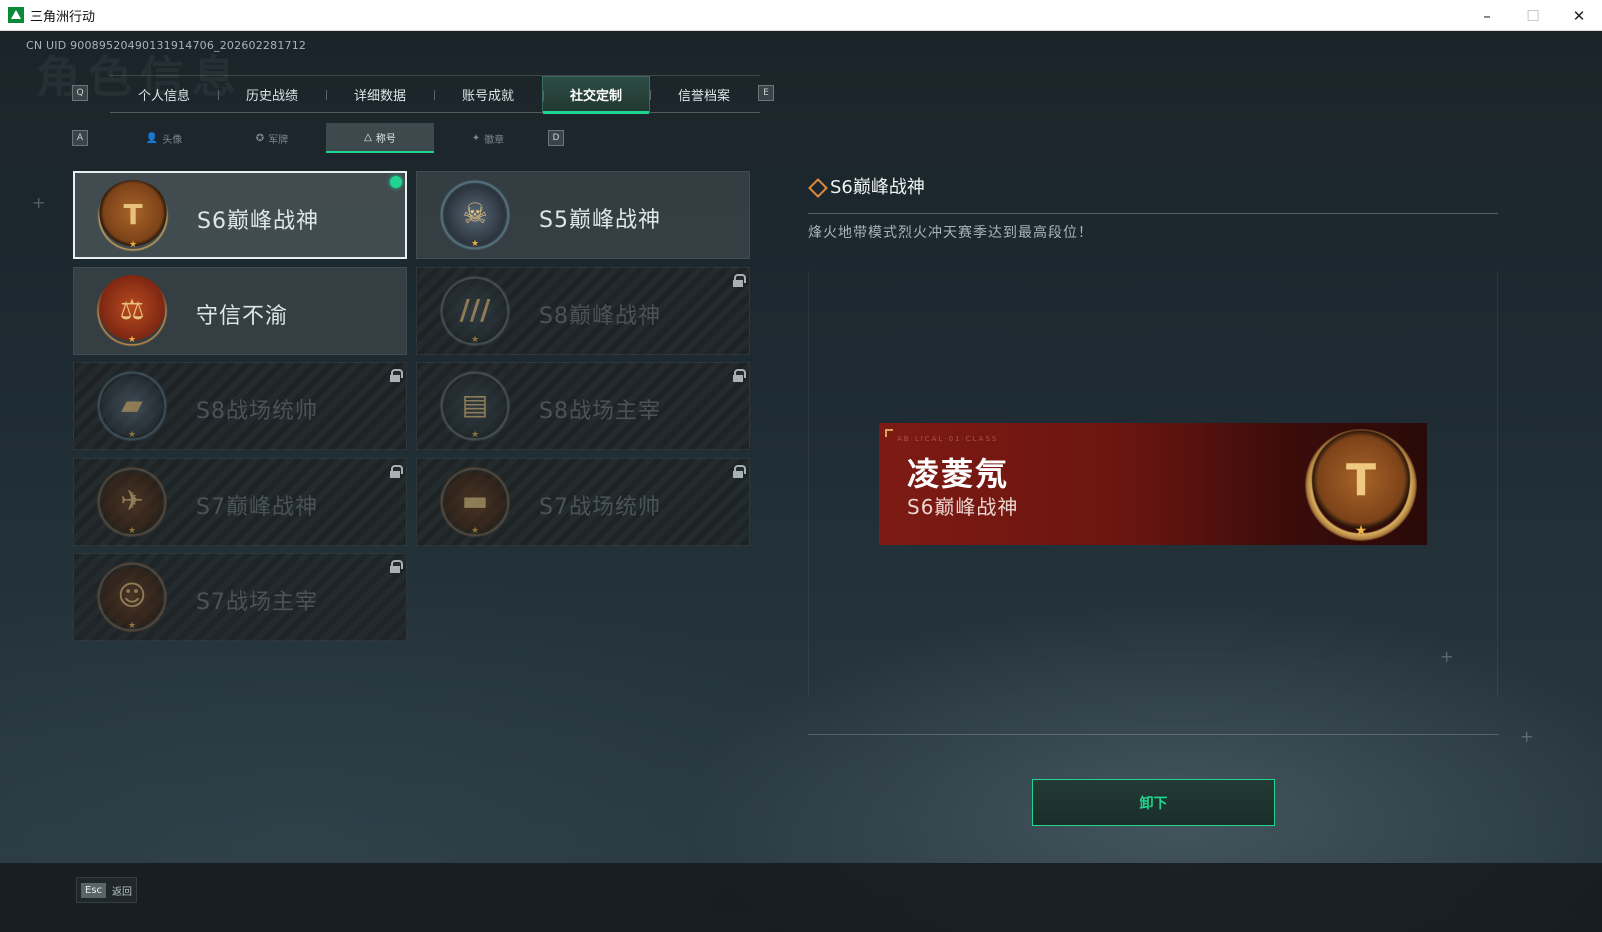 Image resolution: width=1602 pixels, height=932 pixels. I want to click on esc-key: Esc, so click(94, 890).